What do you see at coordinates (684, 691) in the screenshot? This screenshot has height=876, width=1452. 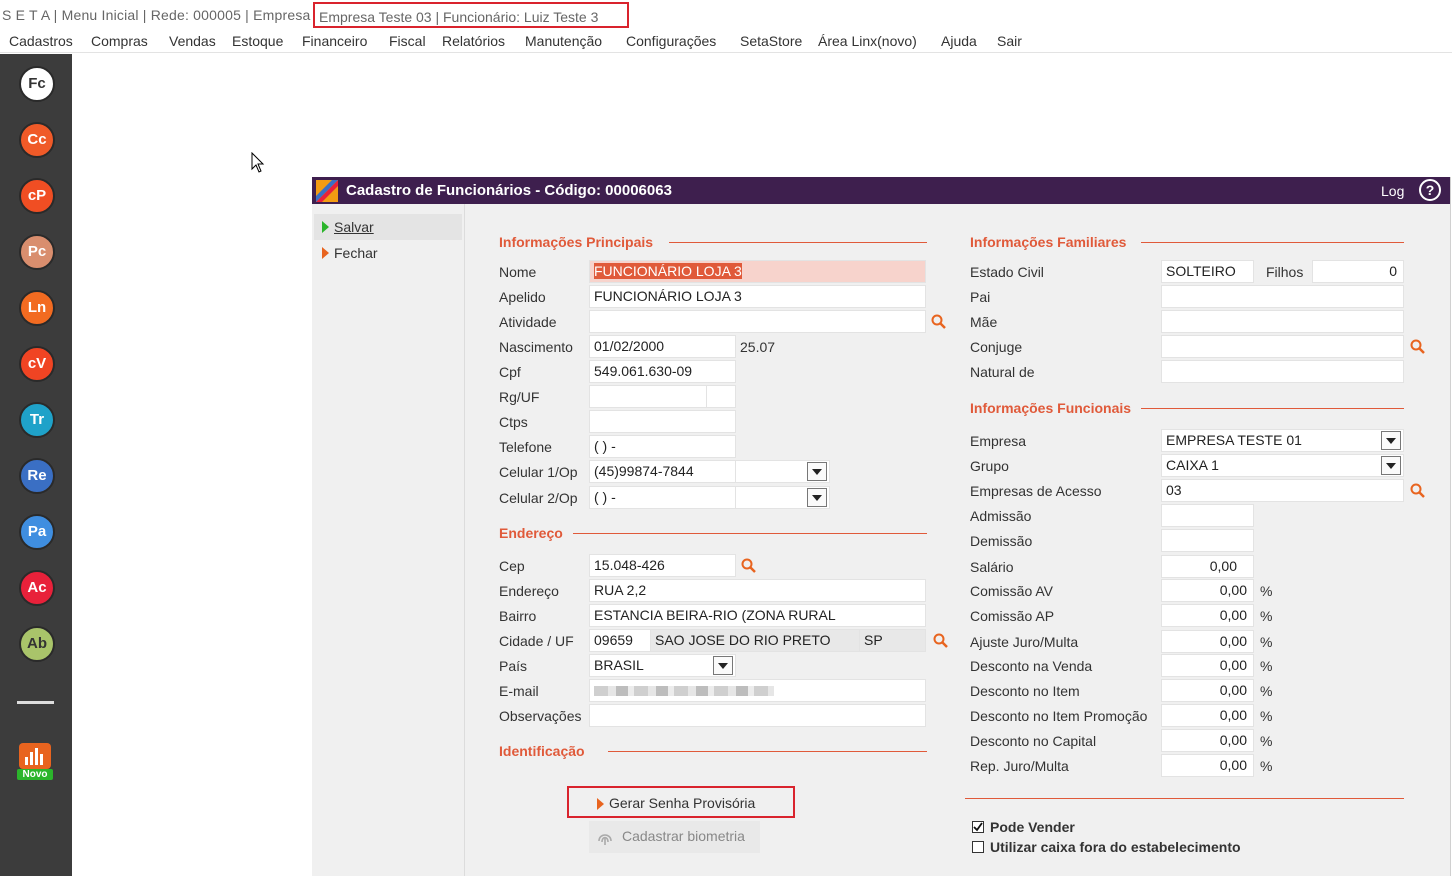 I see `email-redacted` at bounding box center [684, 691].